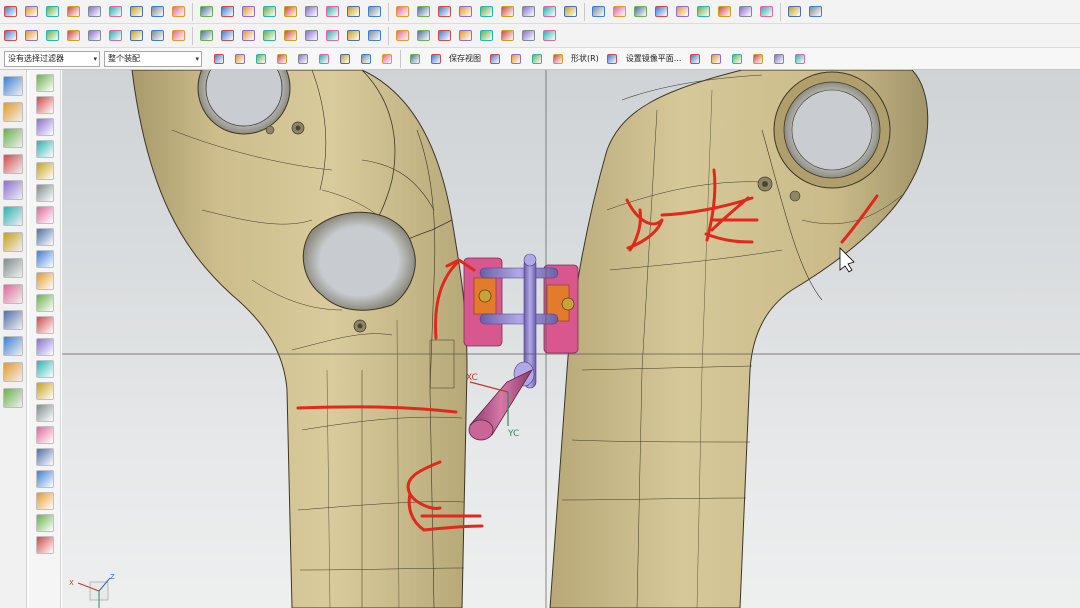 The height and width of the screenshot is (608, 1080). What do you see at coordinates (465, 58) in the screenshot?
I see `save-view-button: 保存视图` at bounding box center [465, 58].